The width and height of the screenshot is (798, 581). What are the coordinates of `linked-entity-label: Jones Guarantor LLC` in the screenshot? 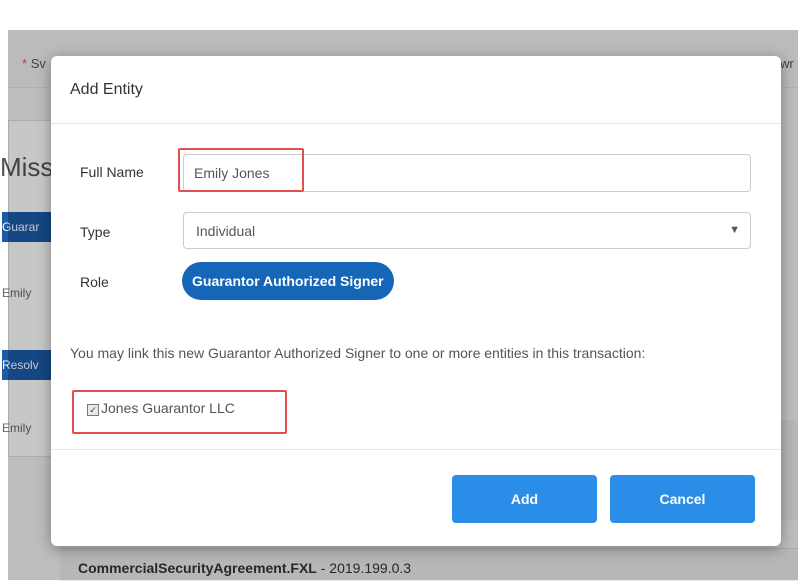 It's located at (168, 408).